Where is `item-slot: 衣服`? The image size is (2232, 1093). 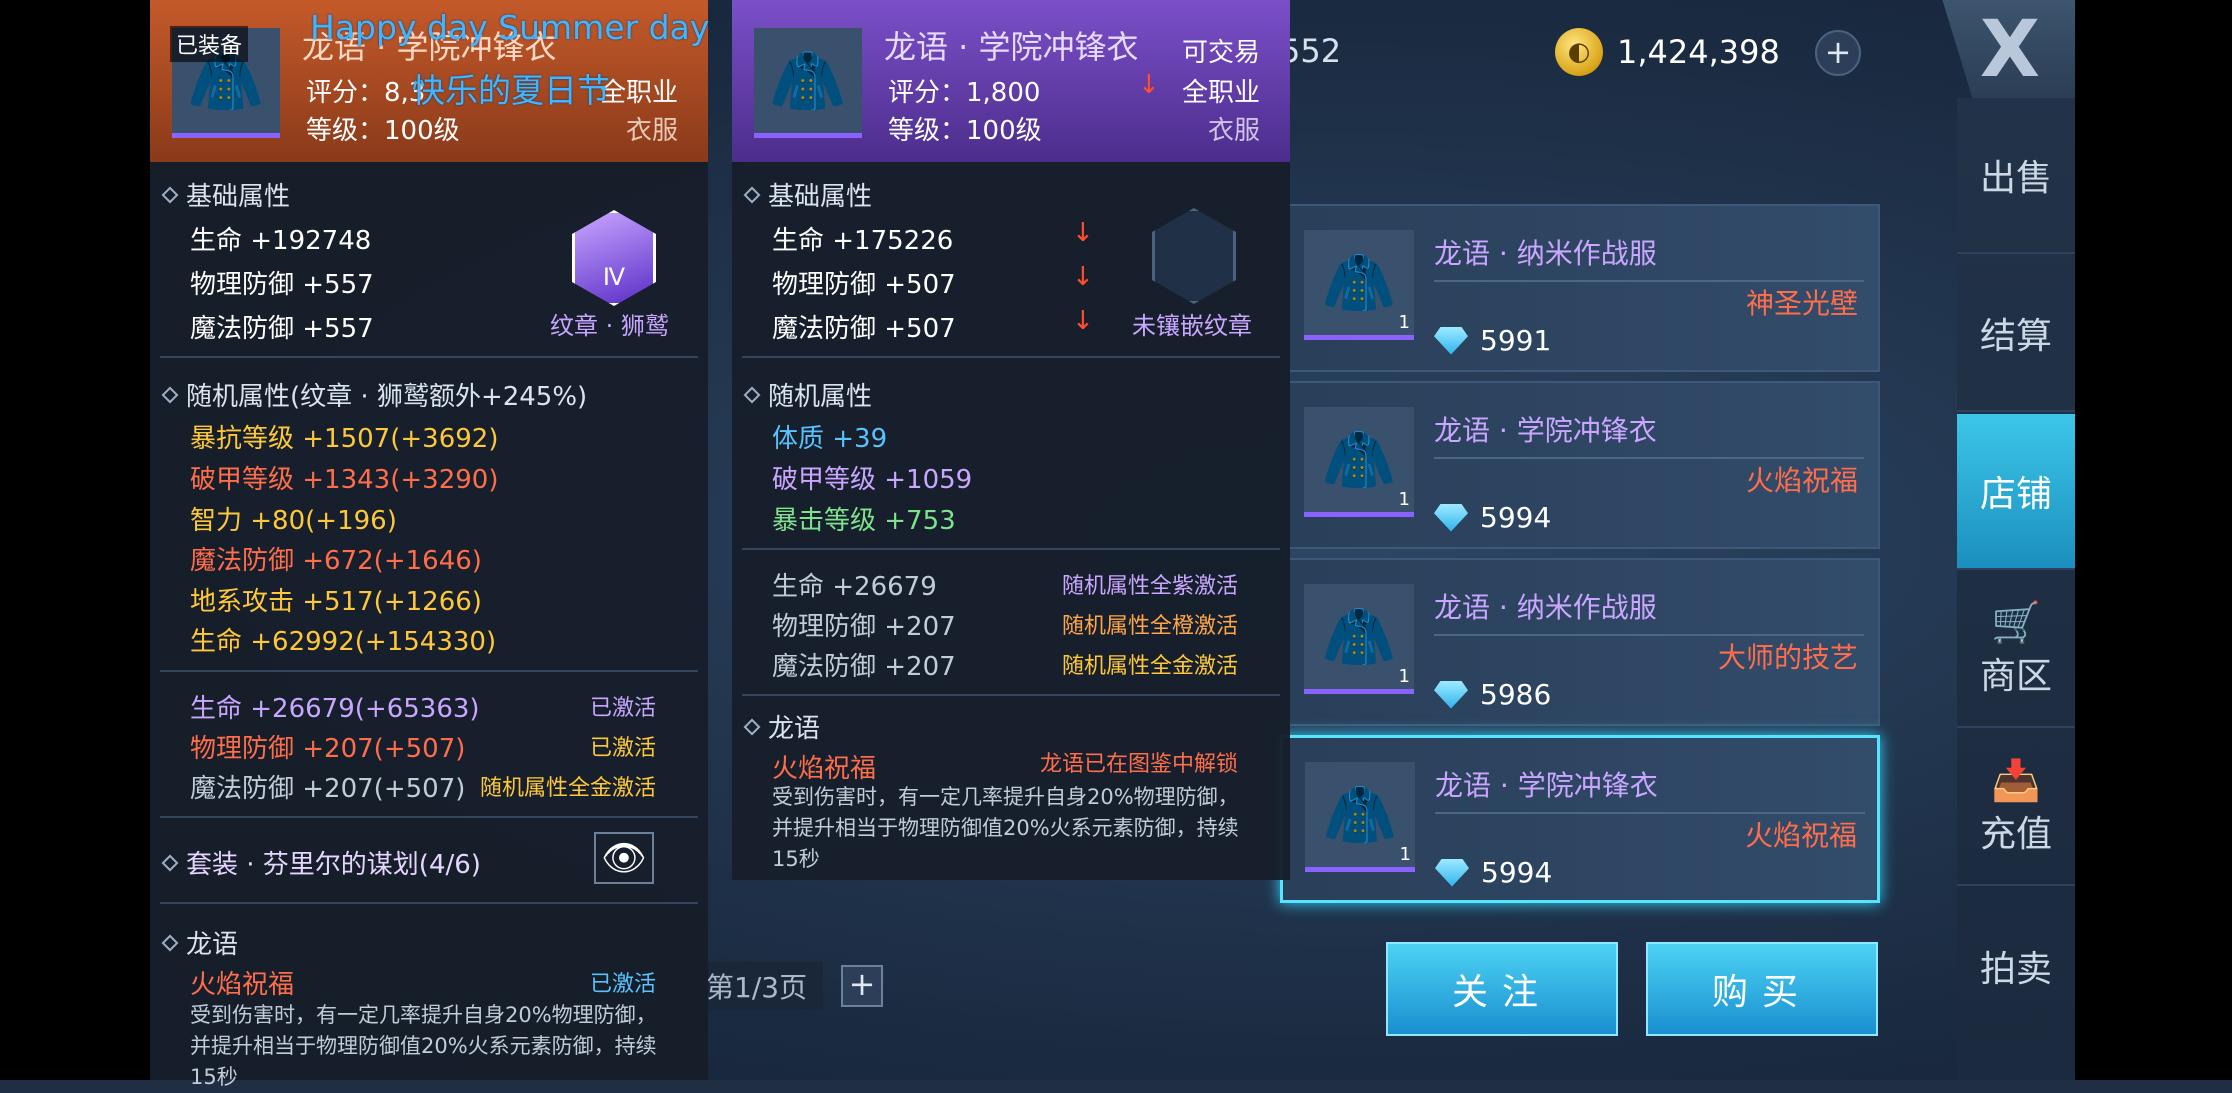 item-slot: 衣服 is located at coordinates (1233, 131).